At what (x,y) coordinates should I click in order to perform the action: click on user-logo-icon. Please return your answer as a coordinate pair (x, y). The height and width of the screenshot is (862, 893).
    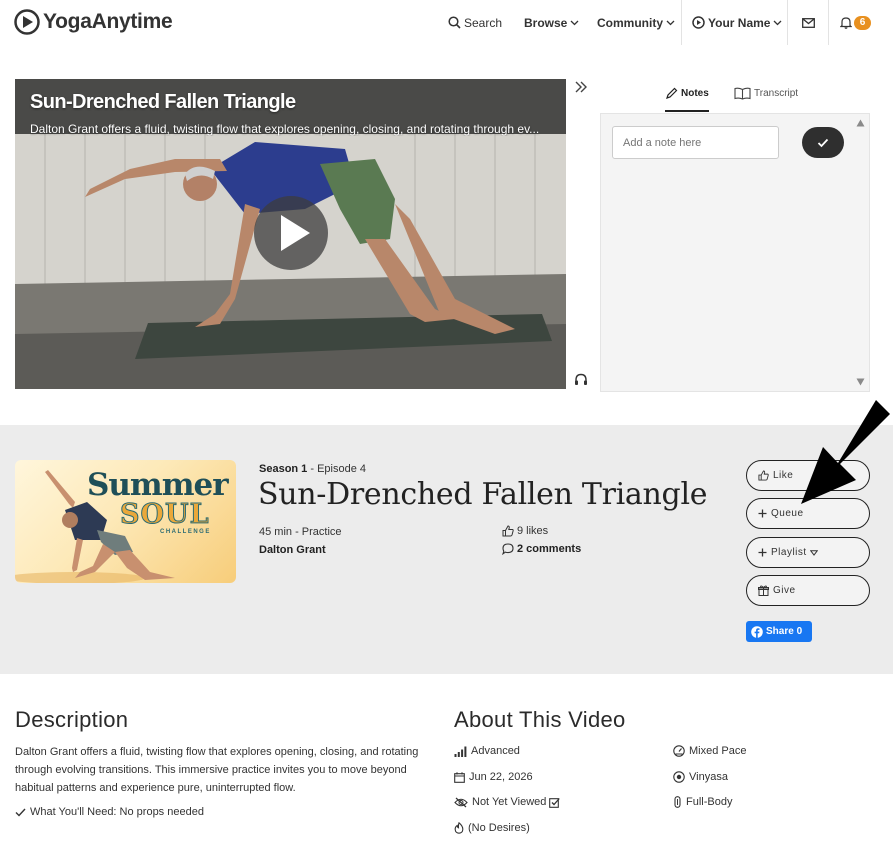
    Looking at the image, I should click on (698, 22).